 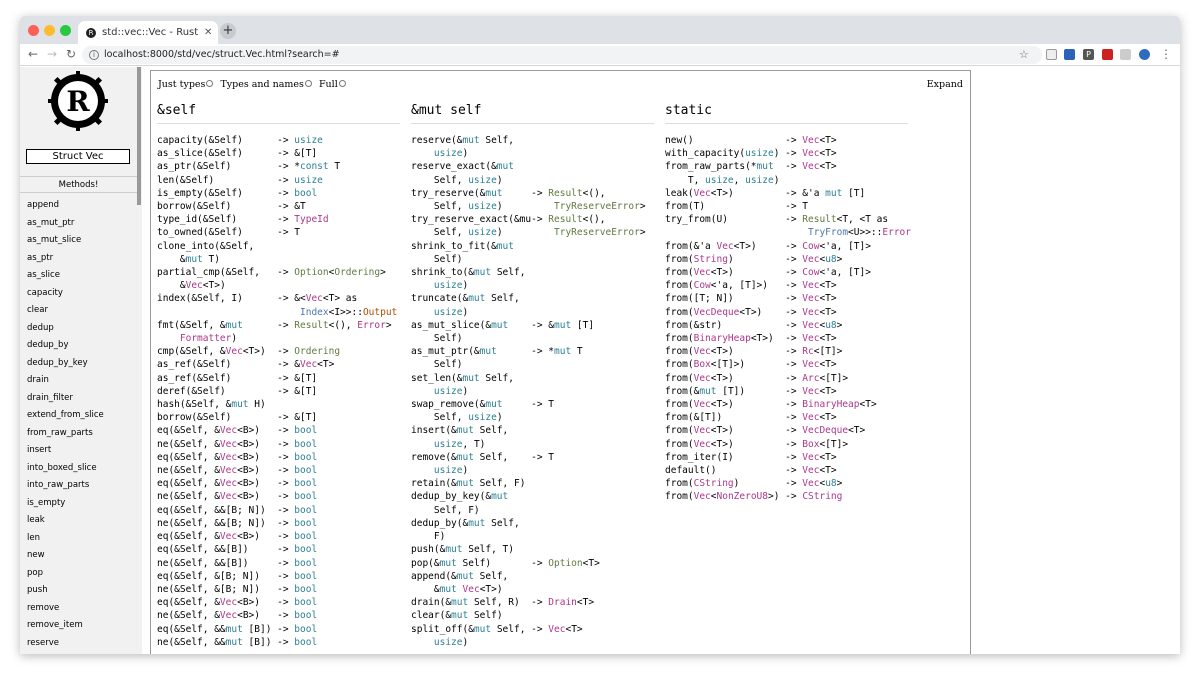 What do you see at coordinates (65, 365) in the screenshot?
I see `sidebar-method-dedup-by-key: dedup_by_key` at bounding box center [65, 365].